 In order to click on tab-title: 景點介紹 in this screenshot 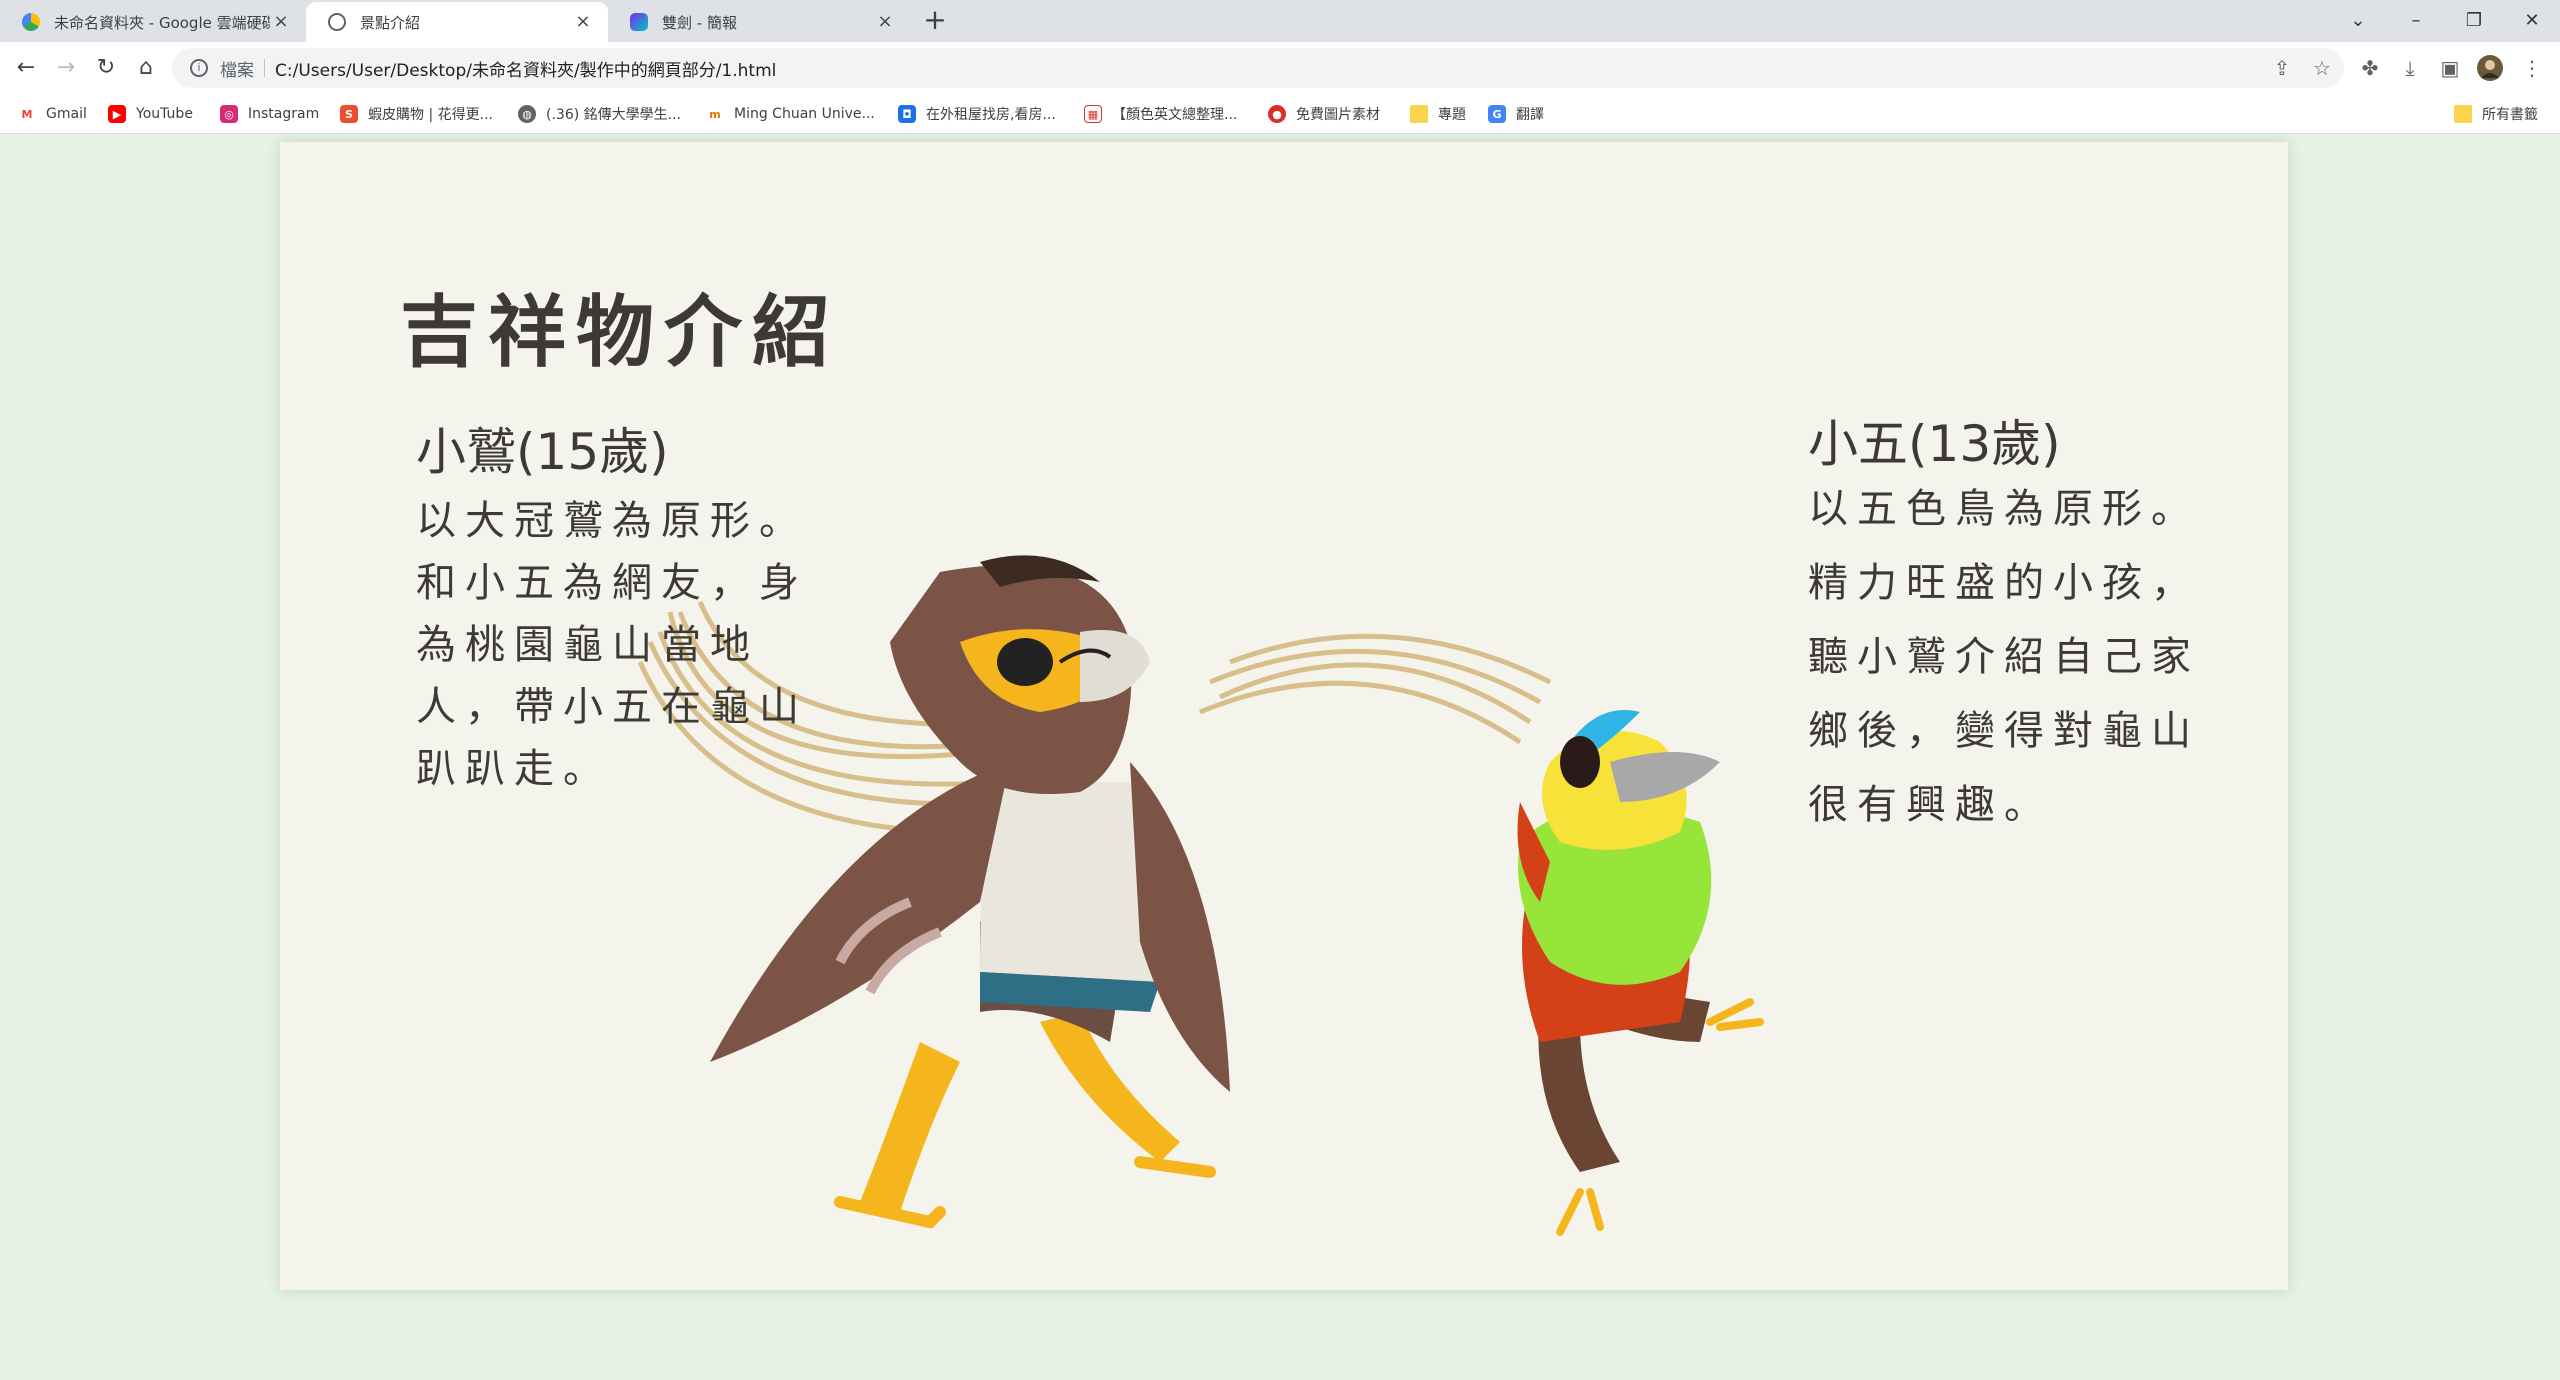, I will do `click(390, 22)`.